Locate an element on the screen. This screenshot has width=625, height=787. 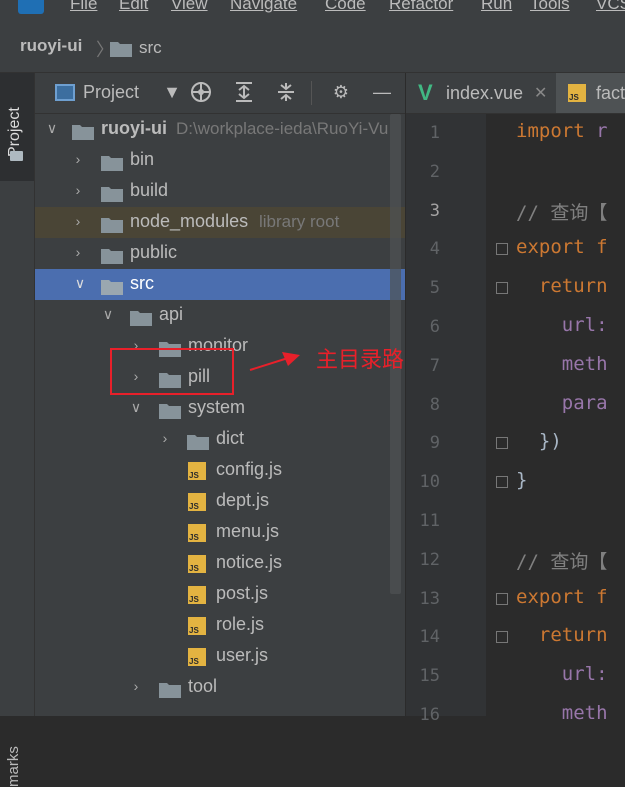
tree-label: tool is located at coordinates (203, 686).